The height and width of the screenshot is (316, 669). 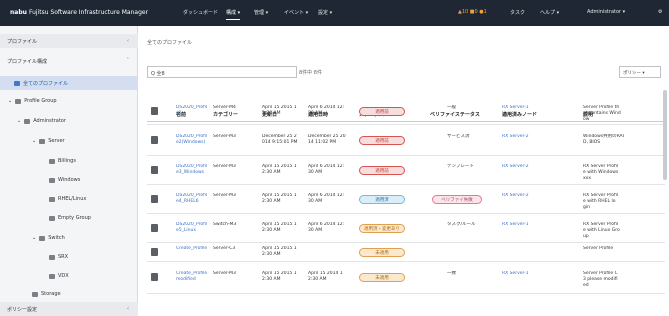 What do you see at coordinates (600, 279) in the screenshot?
I see `description-cell: Server Profile C 3 please modifi ed` at bounding box center [600, 279].